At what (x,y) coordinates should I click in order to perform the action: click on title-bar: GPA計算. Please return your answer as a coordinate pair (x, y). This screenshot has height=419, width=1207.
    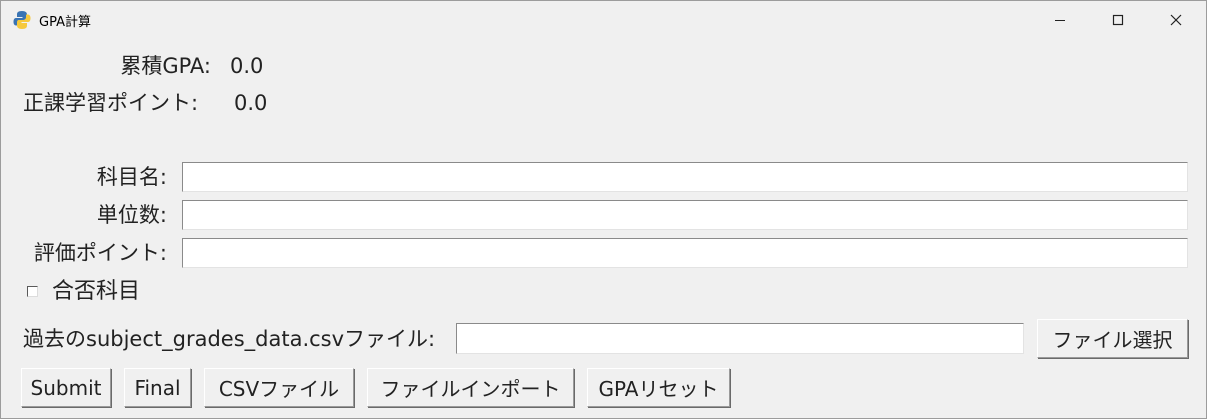
    Looking at the image, I should click on (603, 20).